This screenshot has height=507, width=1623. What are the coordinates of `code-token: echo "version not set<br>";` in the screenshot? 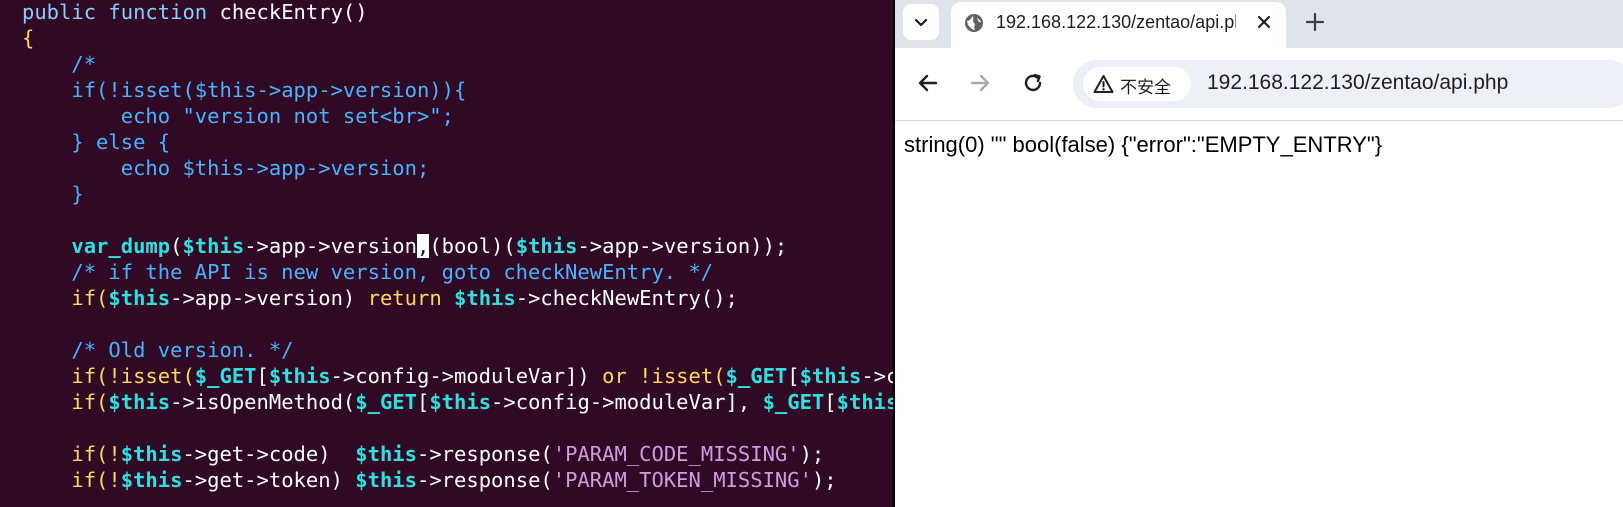 It's located at (238, 116).